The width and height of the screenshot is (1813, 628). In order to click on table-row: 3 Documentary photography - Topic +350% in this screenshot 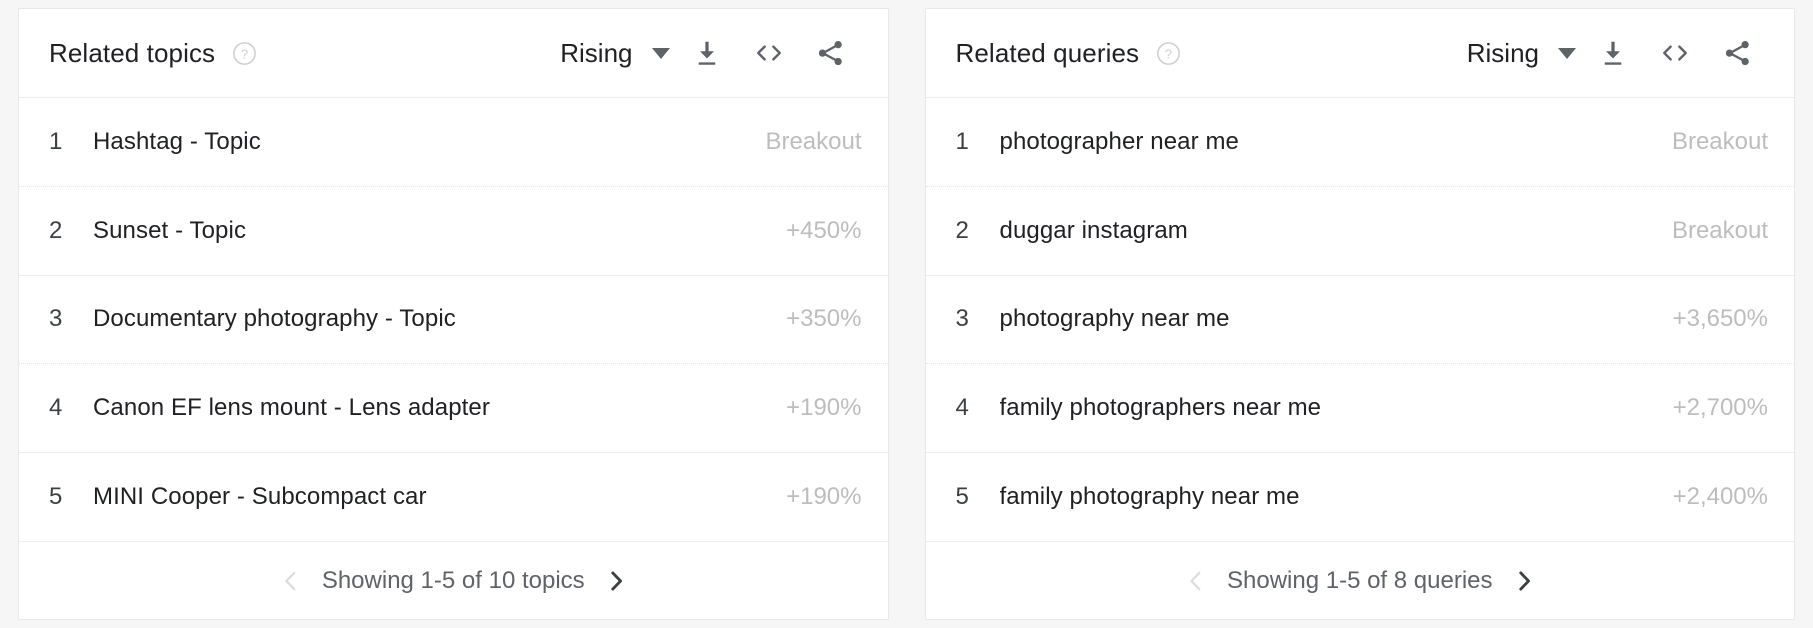, I will do `click(453, 319)`.